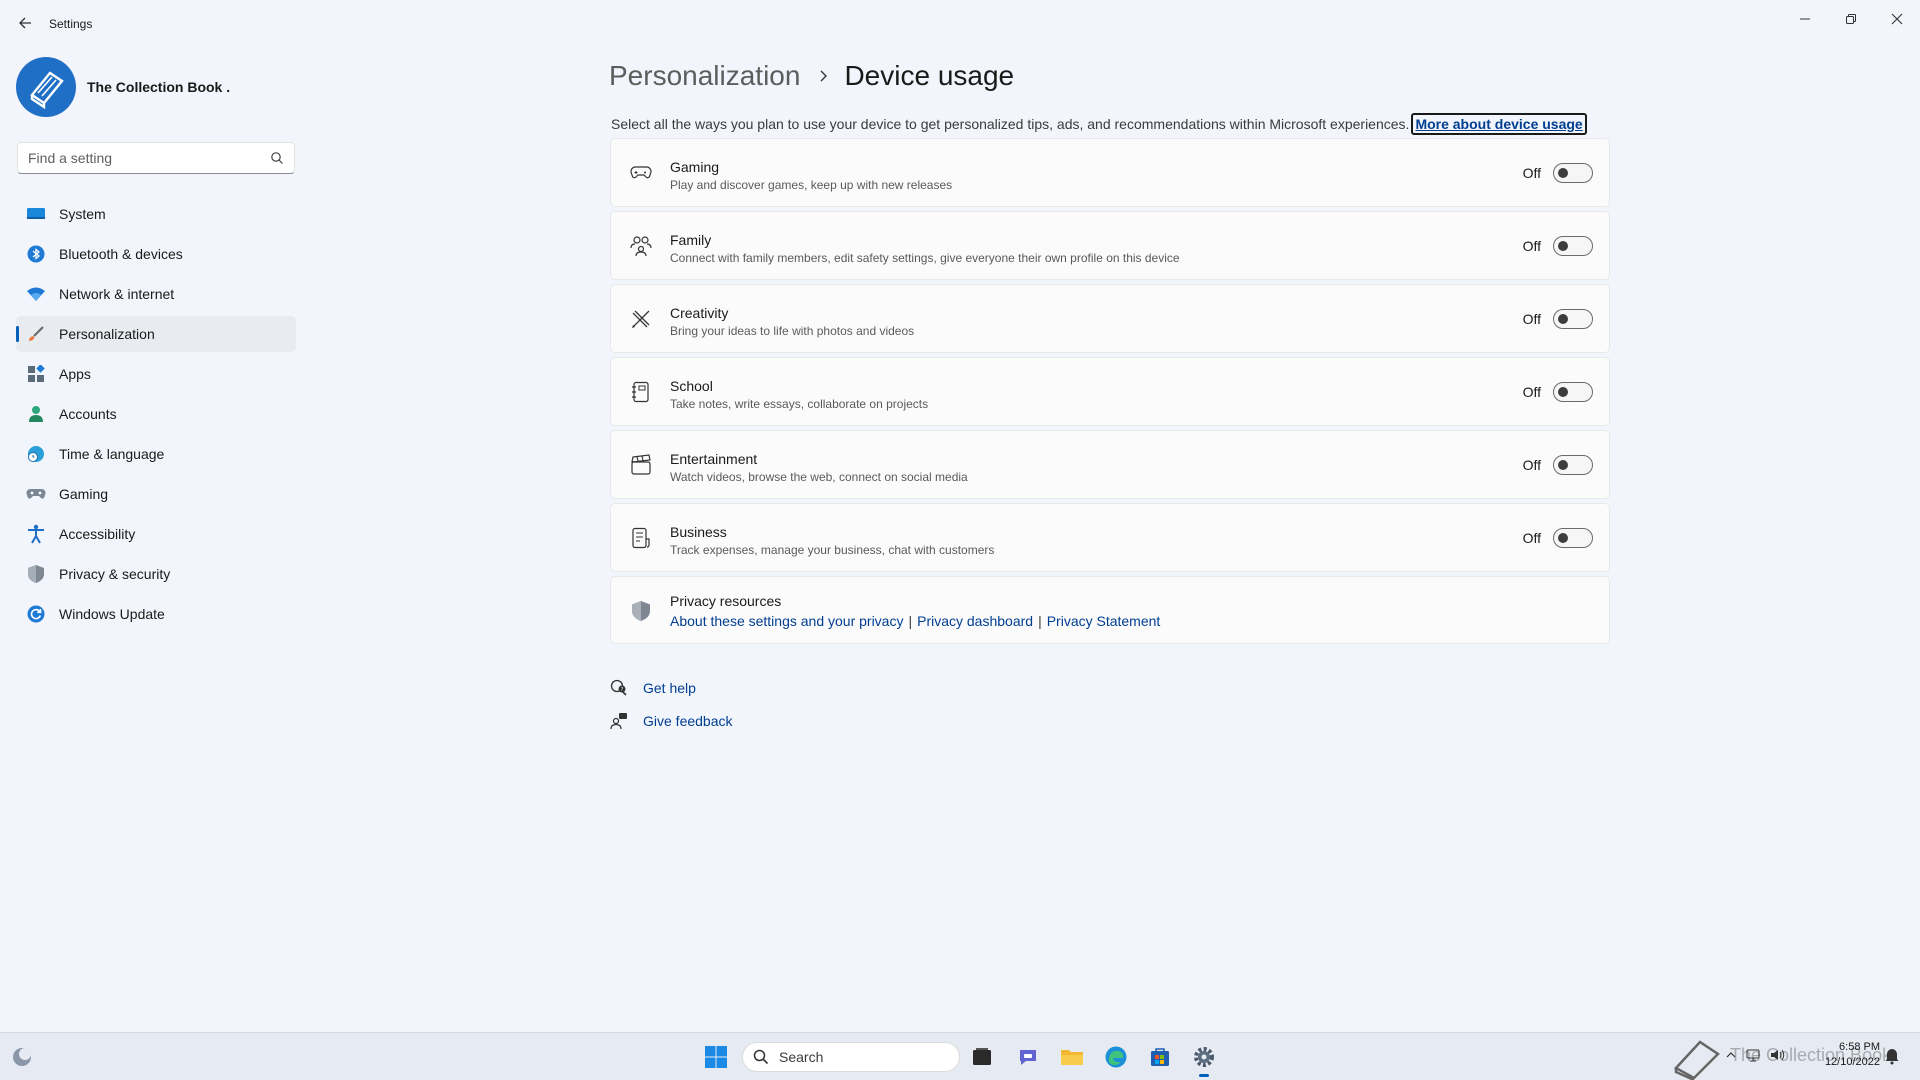  Describe the element at coordinates (1563, 246) in the screenshot. I see `toggle-knob` at that location.